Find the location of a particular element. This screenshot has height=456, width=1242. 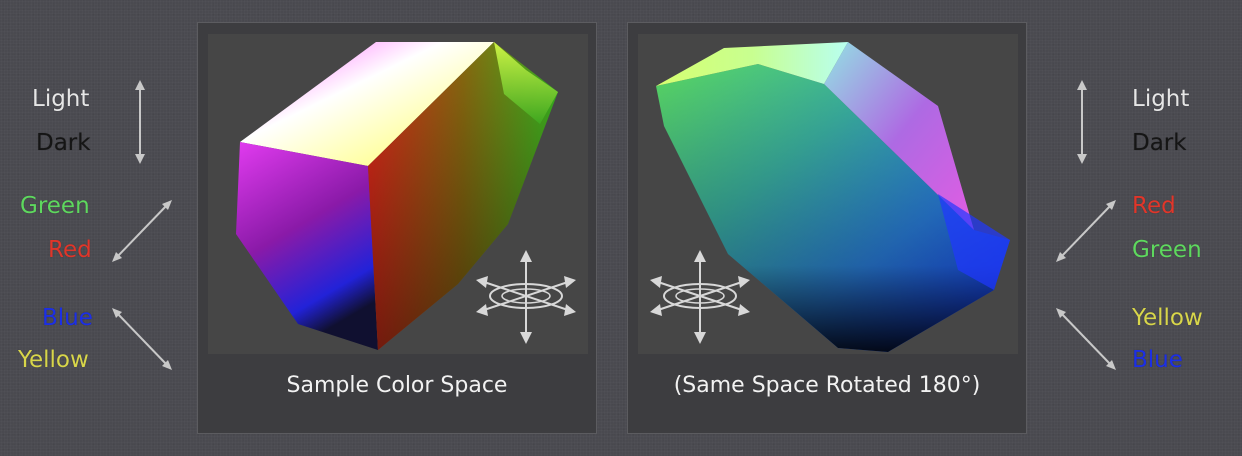

panel-caption: Sample Color Space is located at coordinates (397, 385).